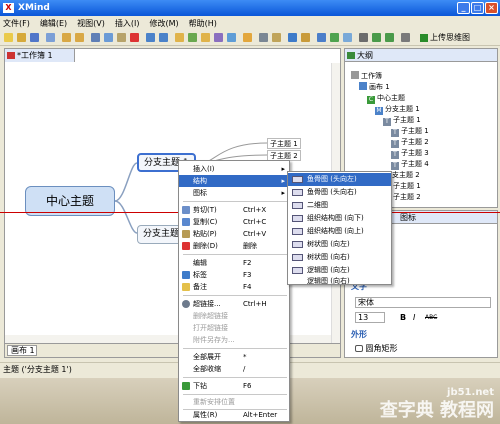 The image size is (500, 424). I want to click on font-family-select: 宋体, so click(423, 302).